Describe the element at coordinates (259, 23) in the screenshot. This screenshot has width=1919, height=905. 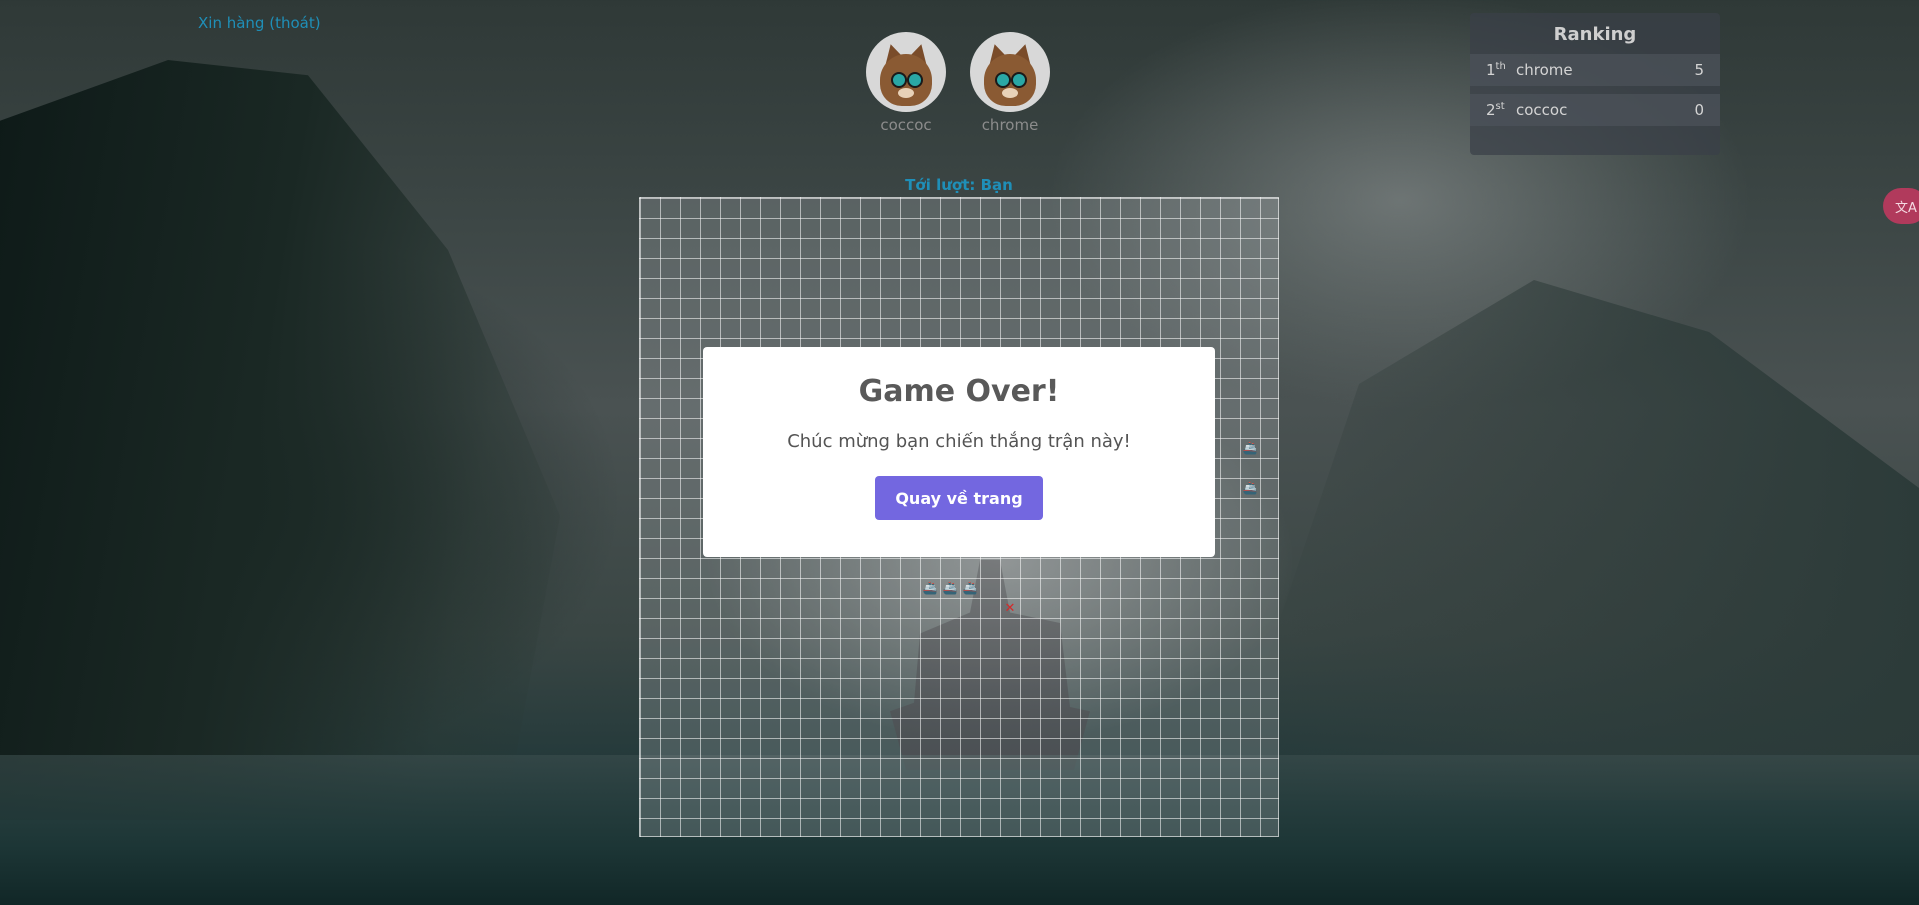
I see `resign-link: Xin hàng (thoát)` at that location.